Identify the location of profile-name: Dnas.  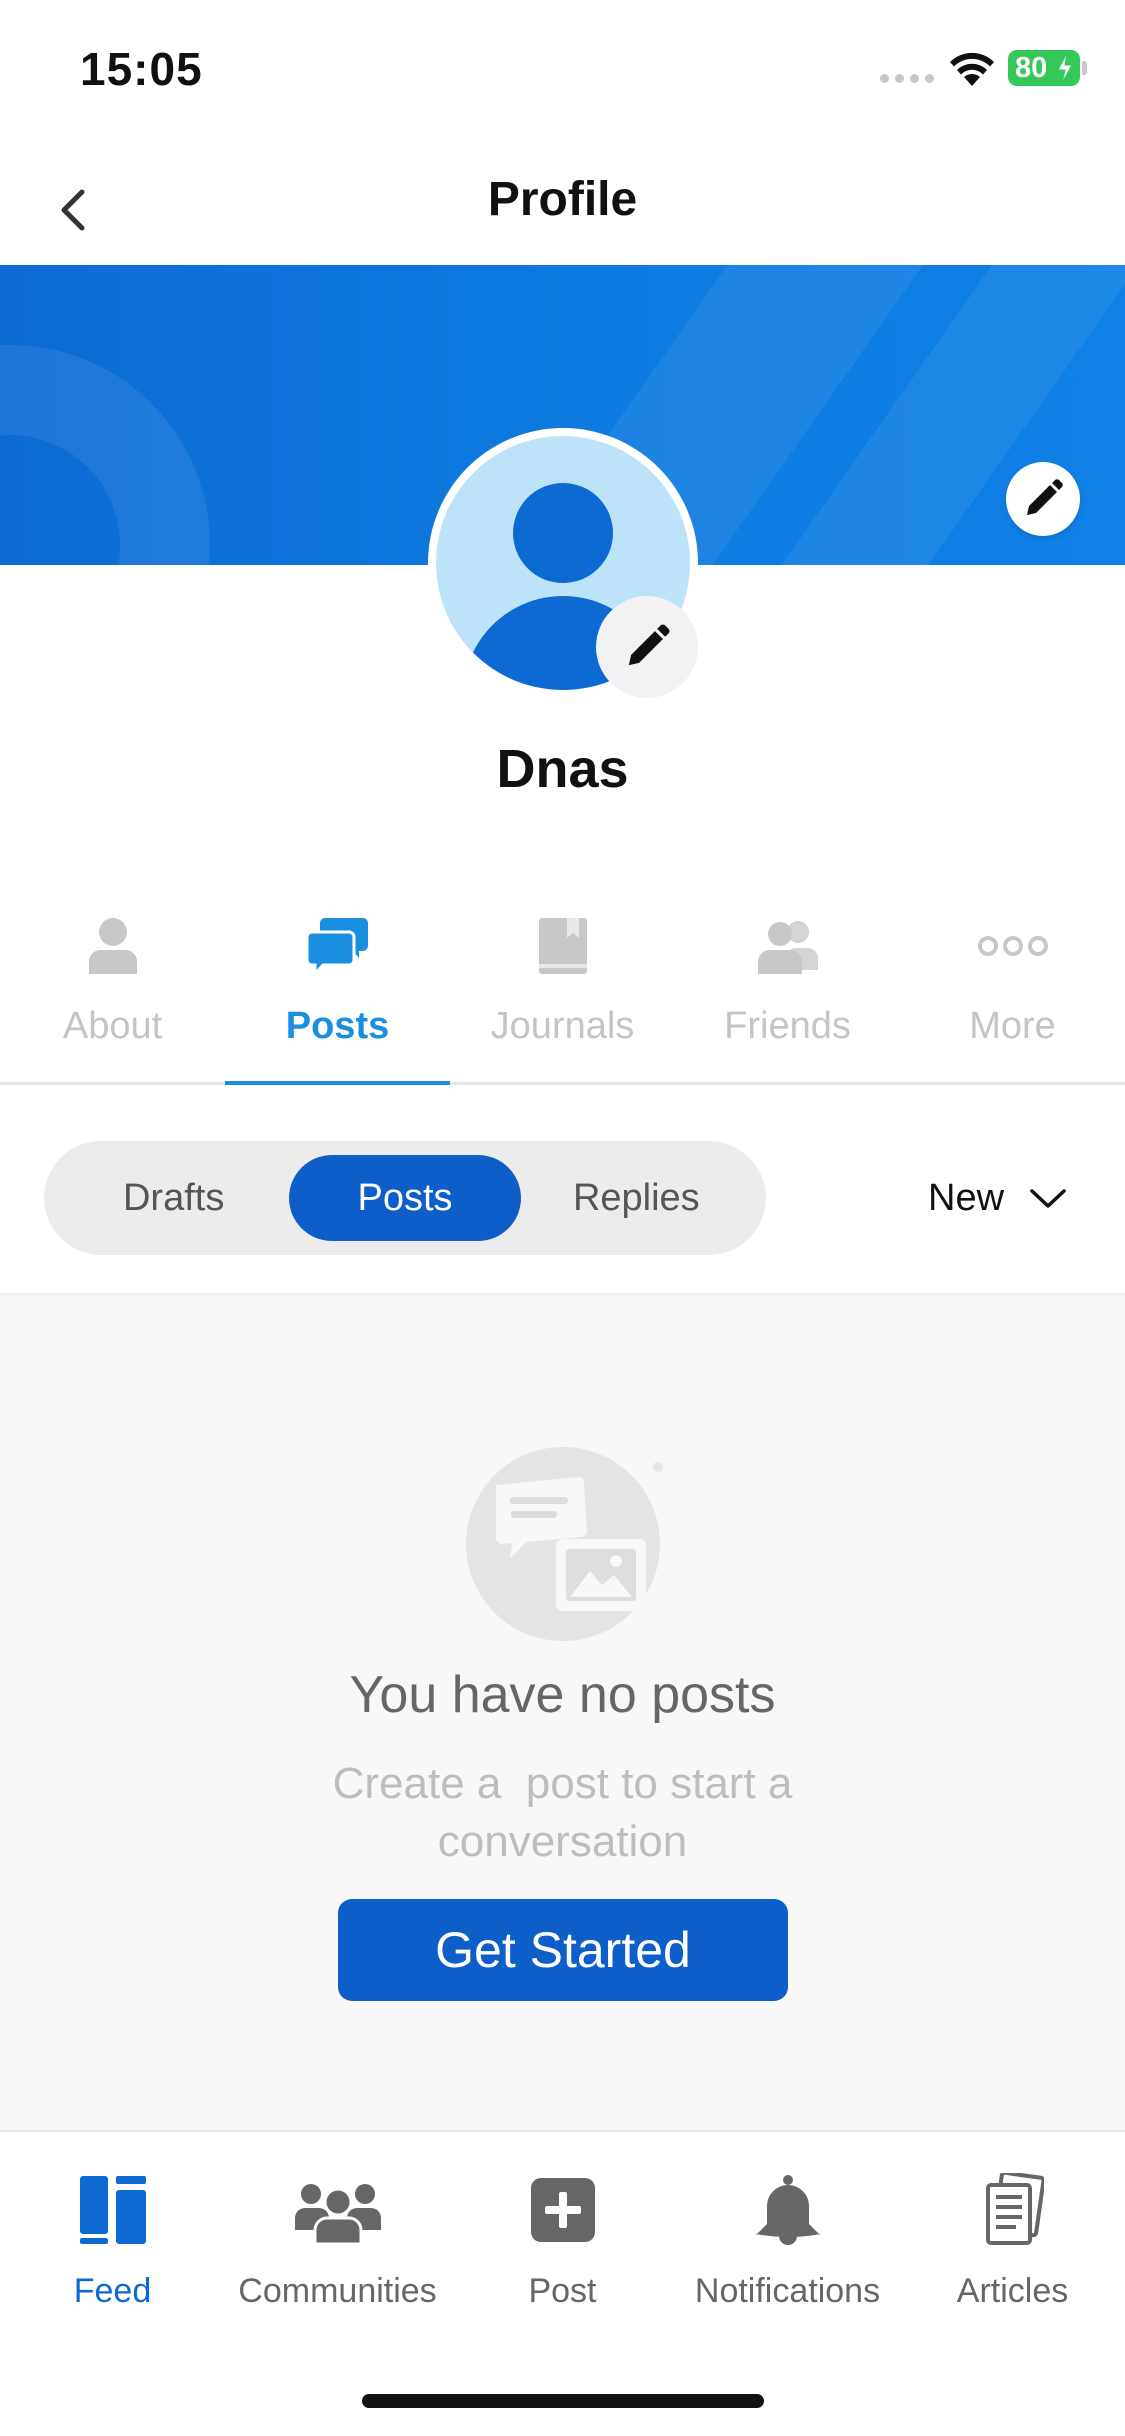
(562, 769).